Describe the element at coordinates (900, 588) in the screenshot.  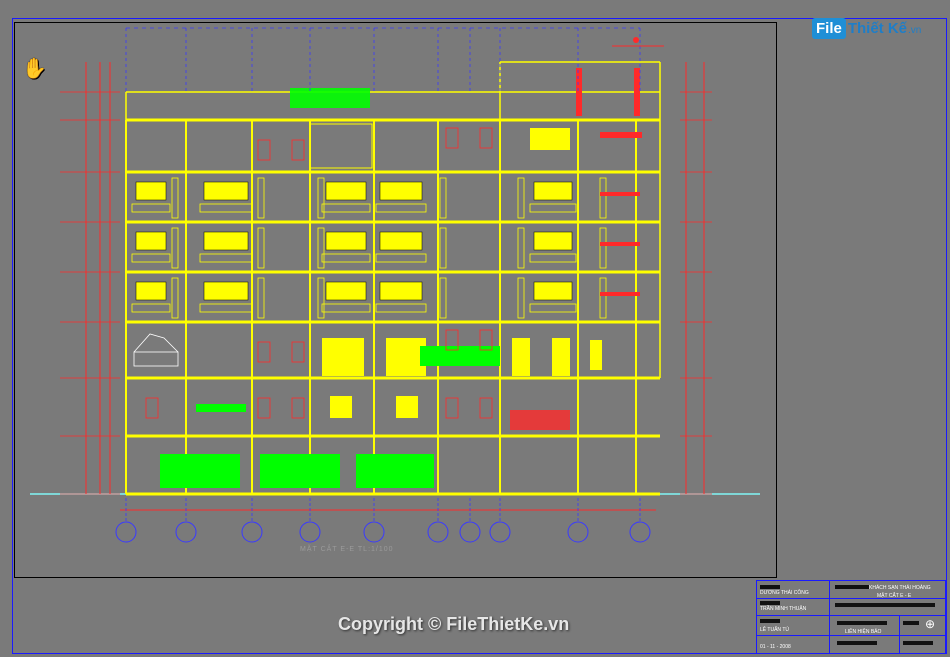
I see `project-name: KHÁCH SẠN THÁI HOÀNG` at that location.